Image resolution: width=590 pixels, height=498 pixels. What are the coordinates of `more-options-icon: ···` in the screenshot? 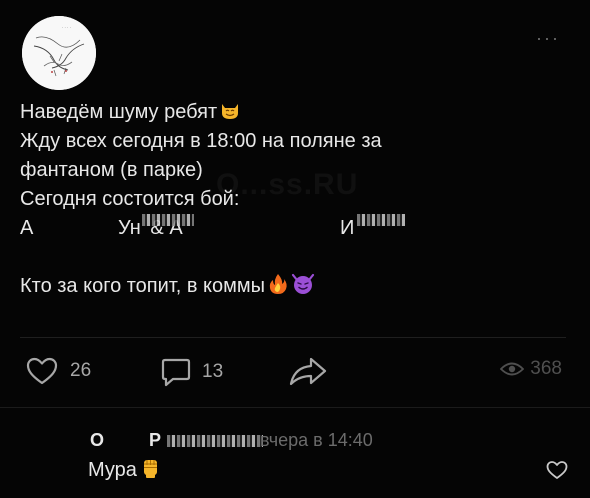 It's located at (548, 38).